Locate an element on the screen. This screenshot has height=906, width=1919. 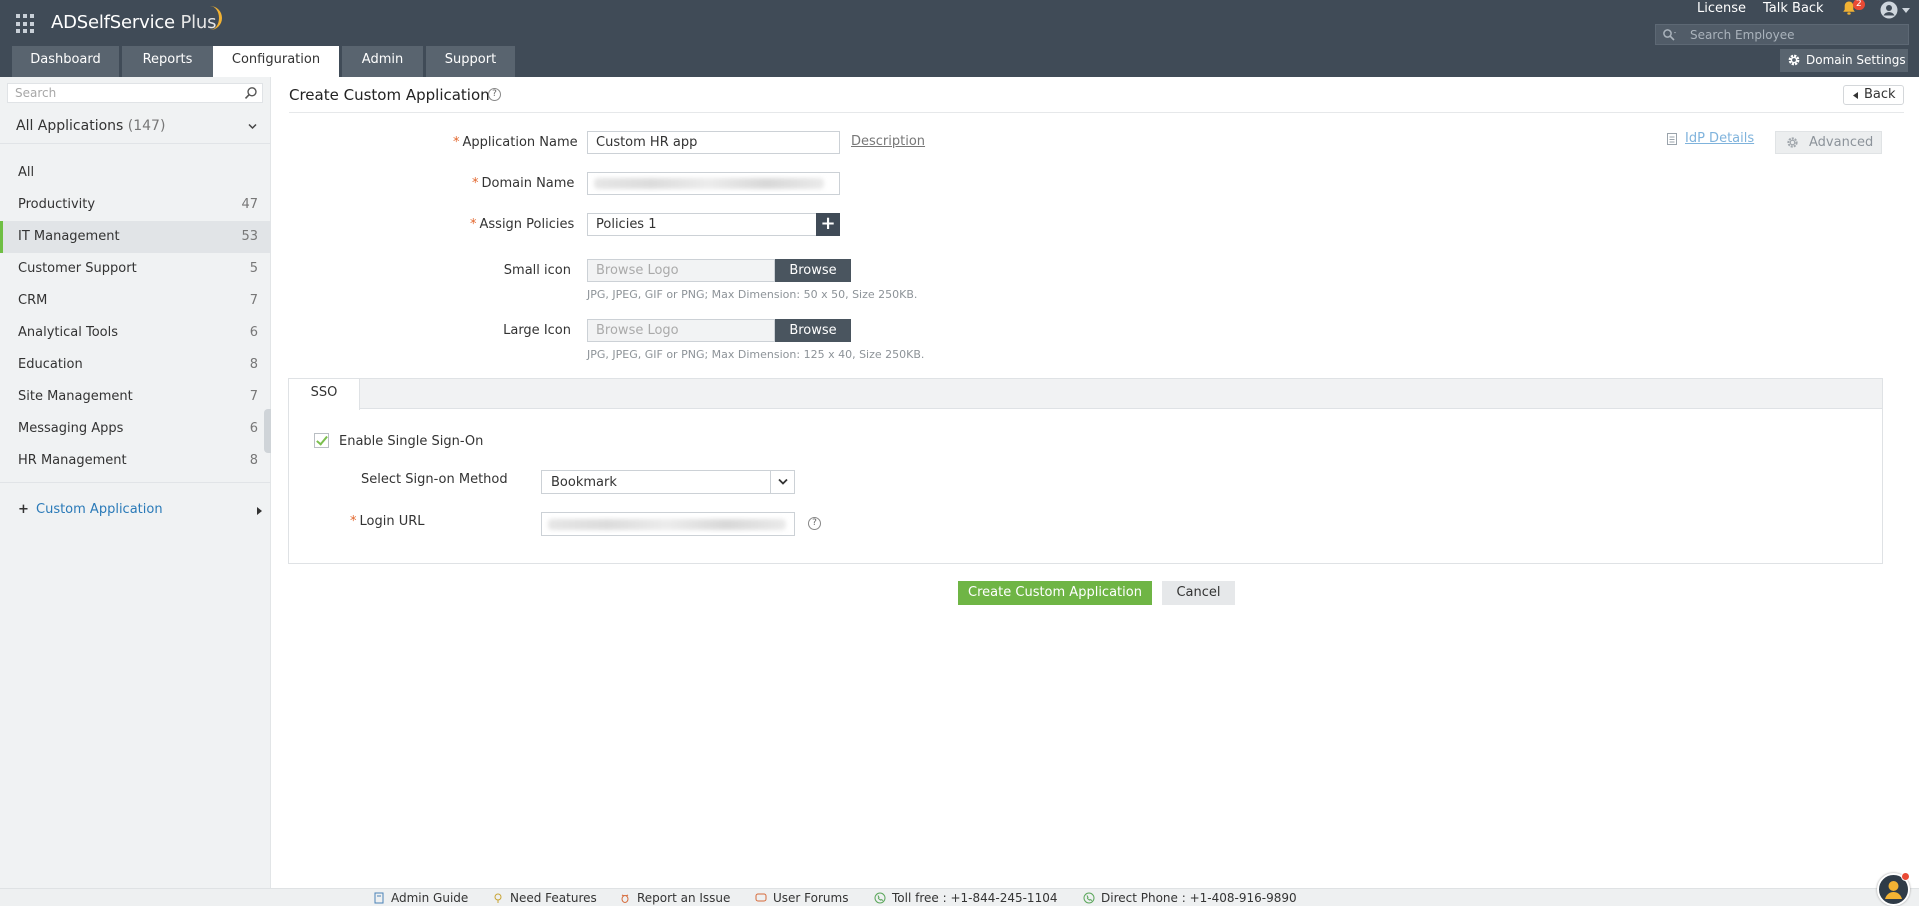
small-icon-file-field: Browse Logo is located at coordinates (681, 270).